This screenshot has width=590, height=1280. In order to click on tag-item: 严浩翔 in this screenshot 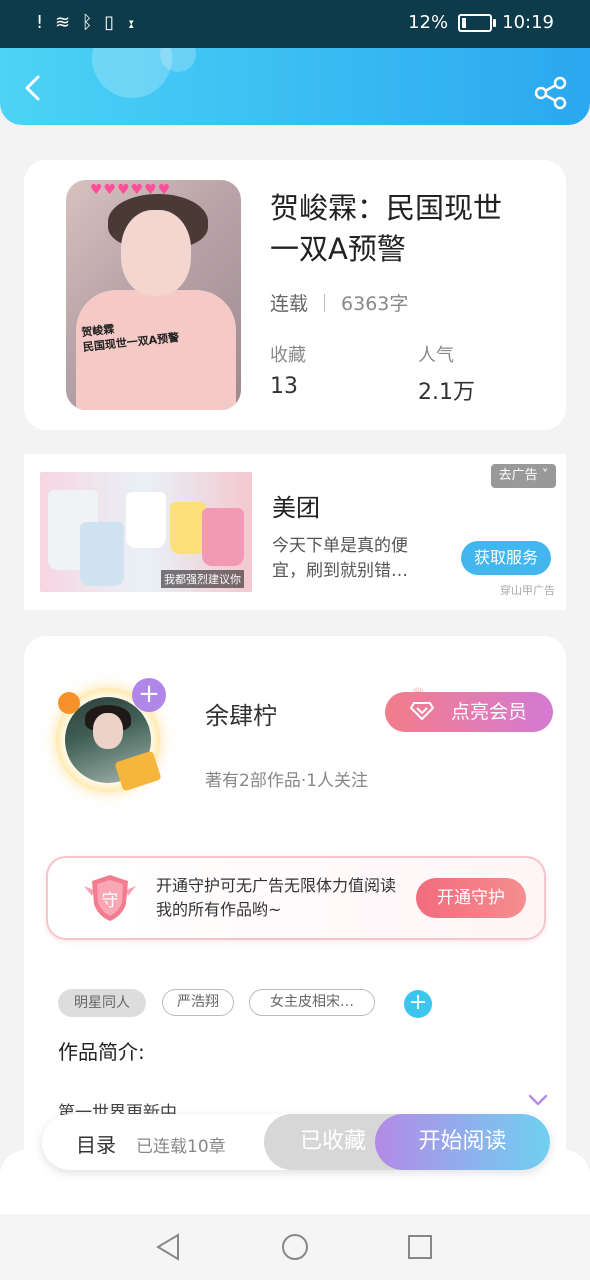, I will do `click(198, 1002)`.